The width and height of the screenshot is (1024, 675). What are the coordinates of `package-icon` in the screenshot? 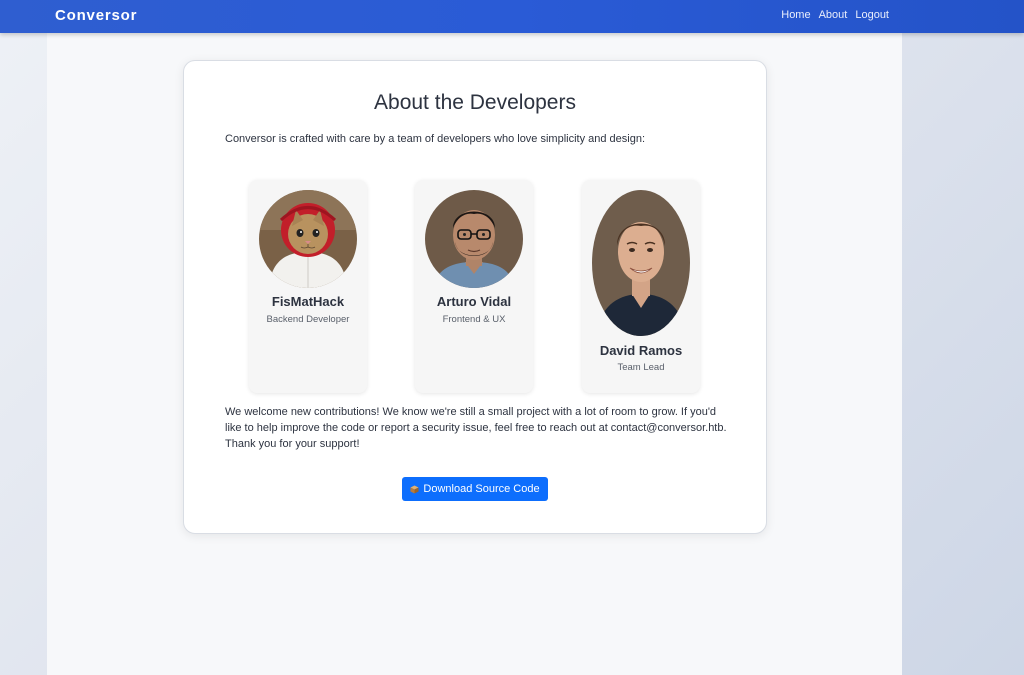 It's located at (414, 489).